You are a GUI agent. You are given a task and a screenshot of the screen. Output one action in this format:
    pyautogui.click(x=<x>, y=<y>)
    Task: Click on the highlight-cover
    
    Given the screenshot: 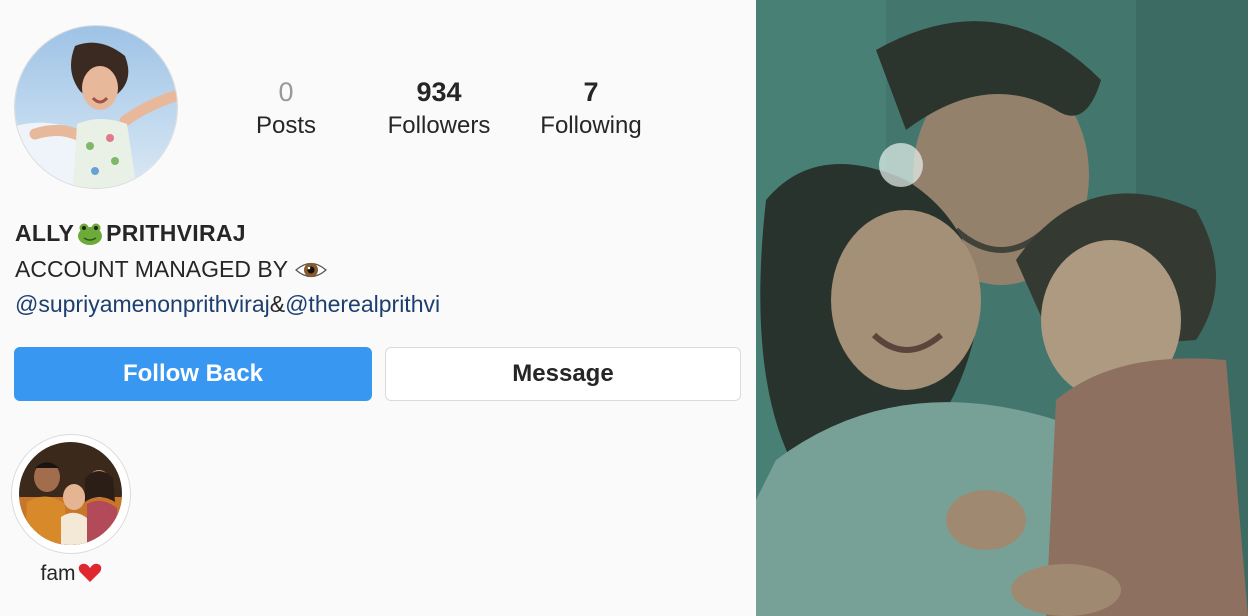 What is the action you would take?
    pyautogui.click(x=70, y=493)
    